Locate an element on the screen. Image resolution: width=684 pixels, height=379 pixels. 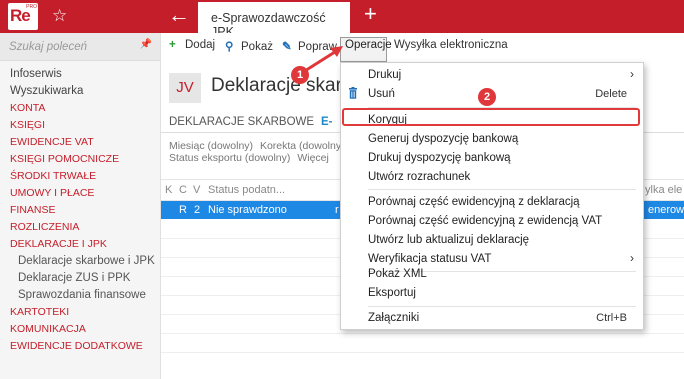
annotation-arrow is located at coordinates (320, 61).